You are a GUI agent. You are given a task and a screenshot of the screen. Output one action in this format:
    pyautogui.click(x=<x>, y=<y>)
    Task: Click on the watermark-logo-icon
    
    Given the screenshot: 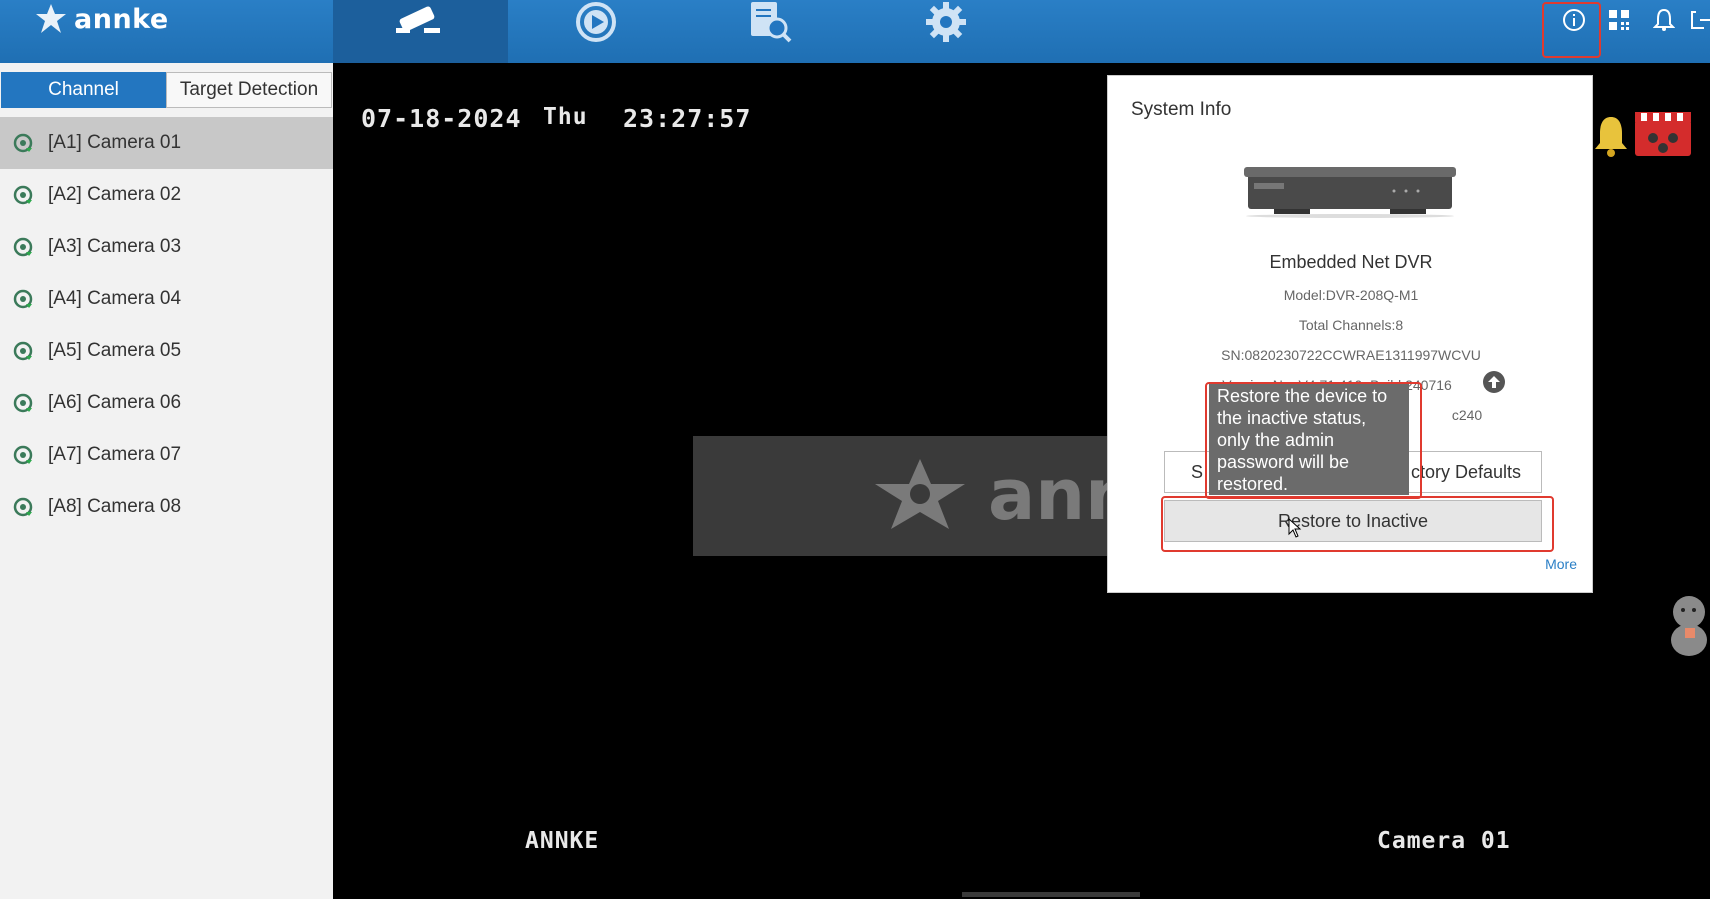 What is the action you would take?
    pyautogui.click(x=920, y=494)
    